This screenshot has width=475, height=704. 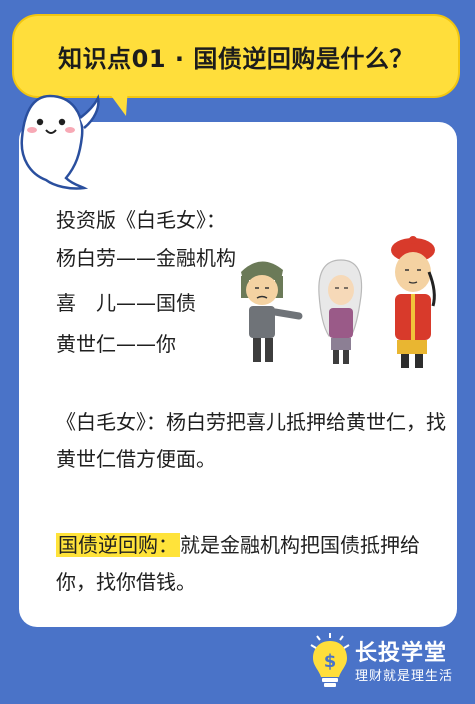 I want to click on mapping-line: 黄世仁——你, so click(x=116, y=344).